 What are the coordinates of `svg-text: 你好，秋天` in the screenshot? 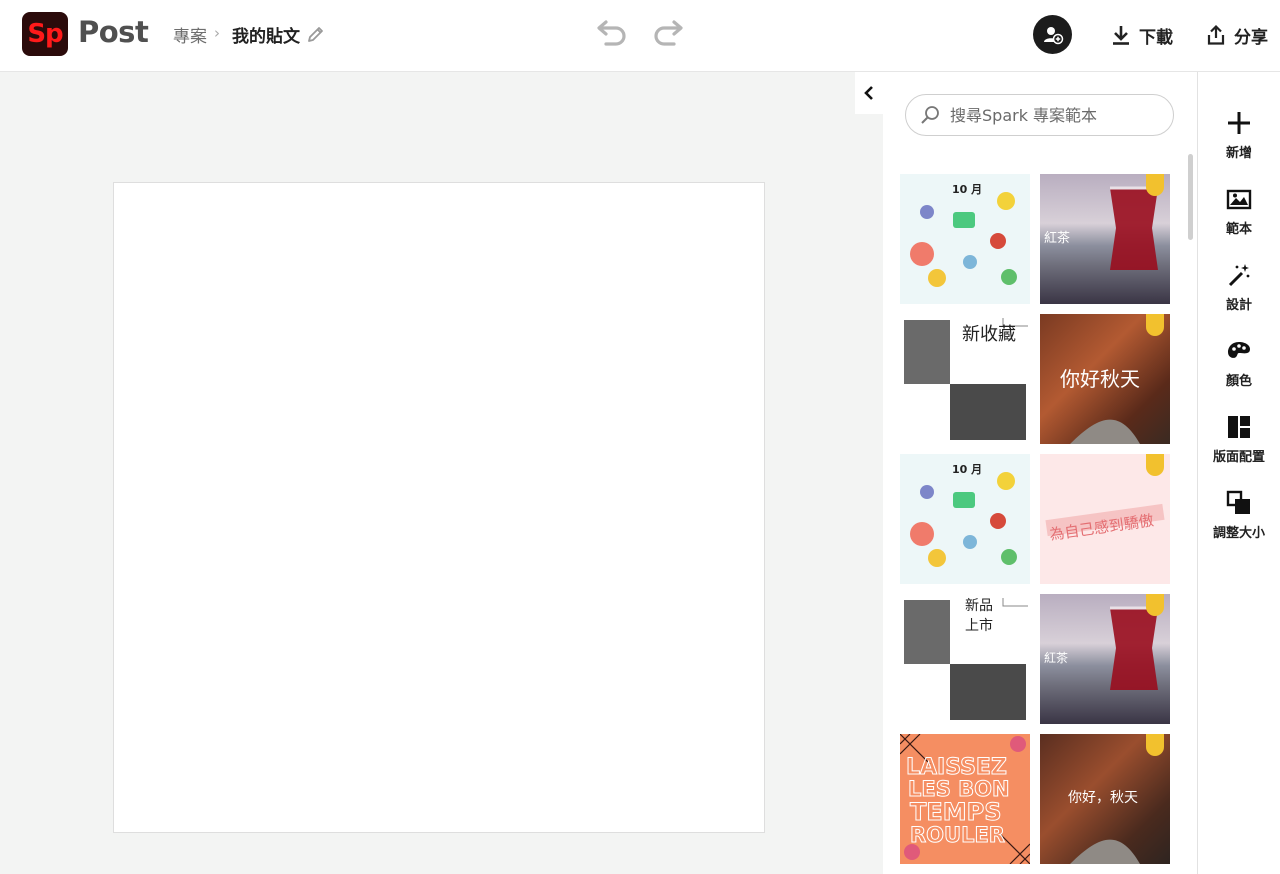 It's located at (1103, 798).